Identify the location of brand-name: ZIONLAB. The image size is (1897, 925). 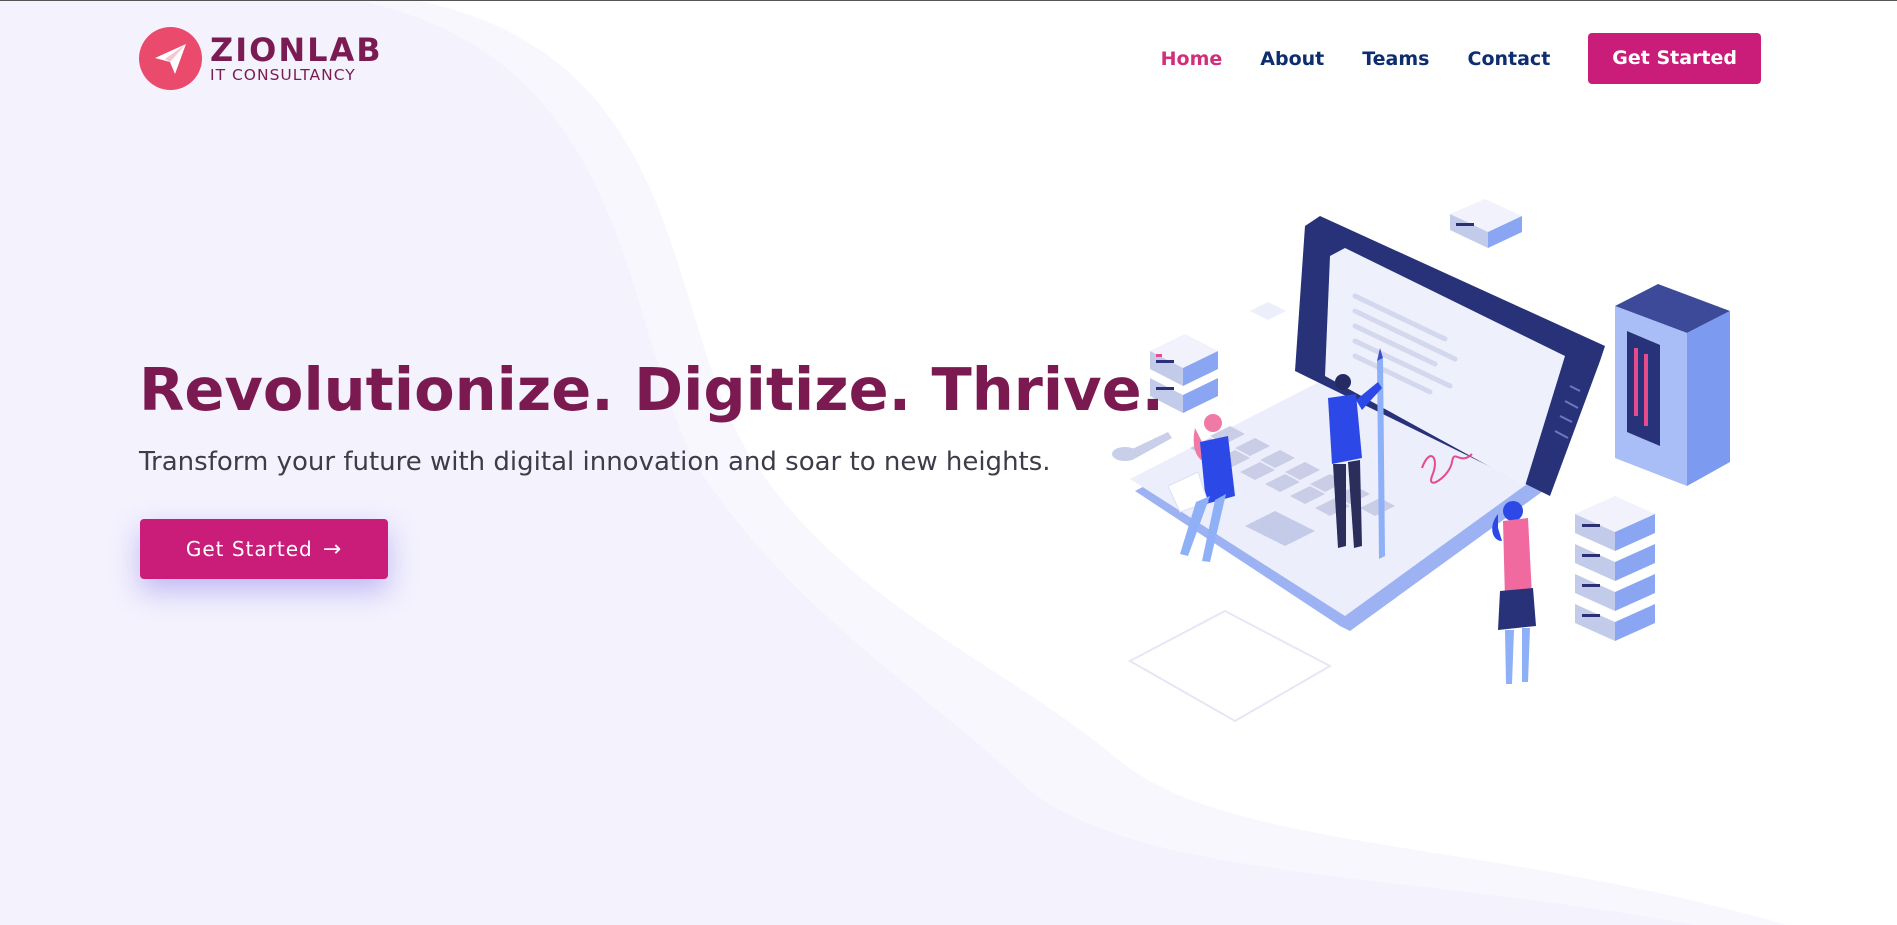
(296, 49).